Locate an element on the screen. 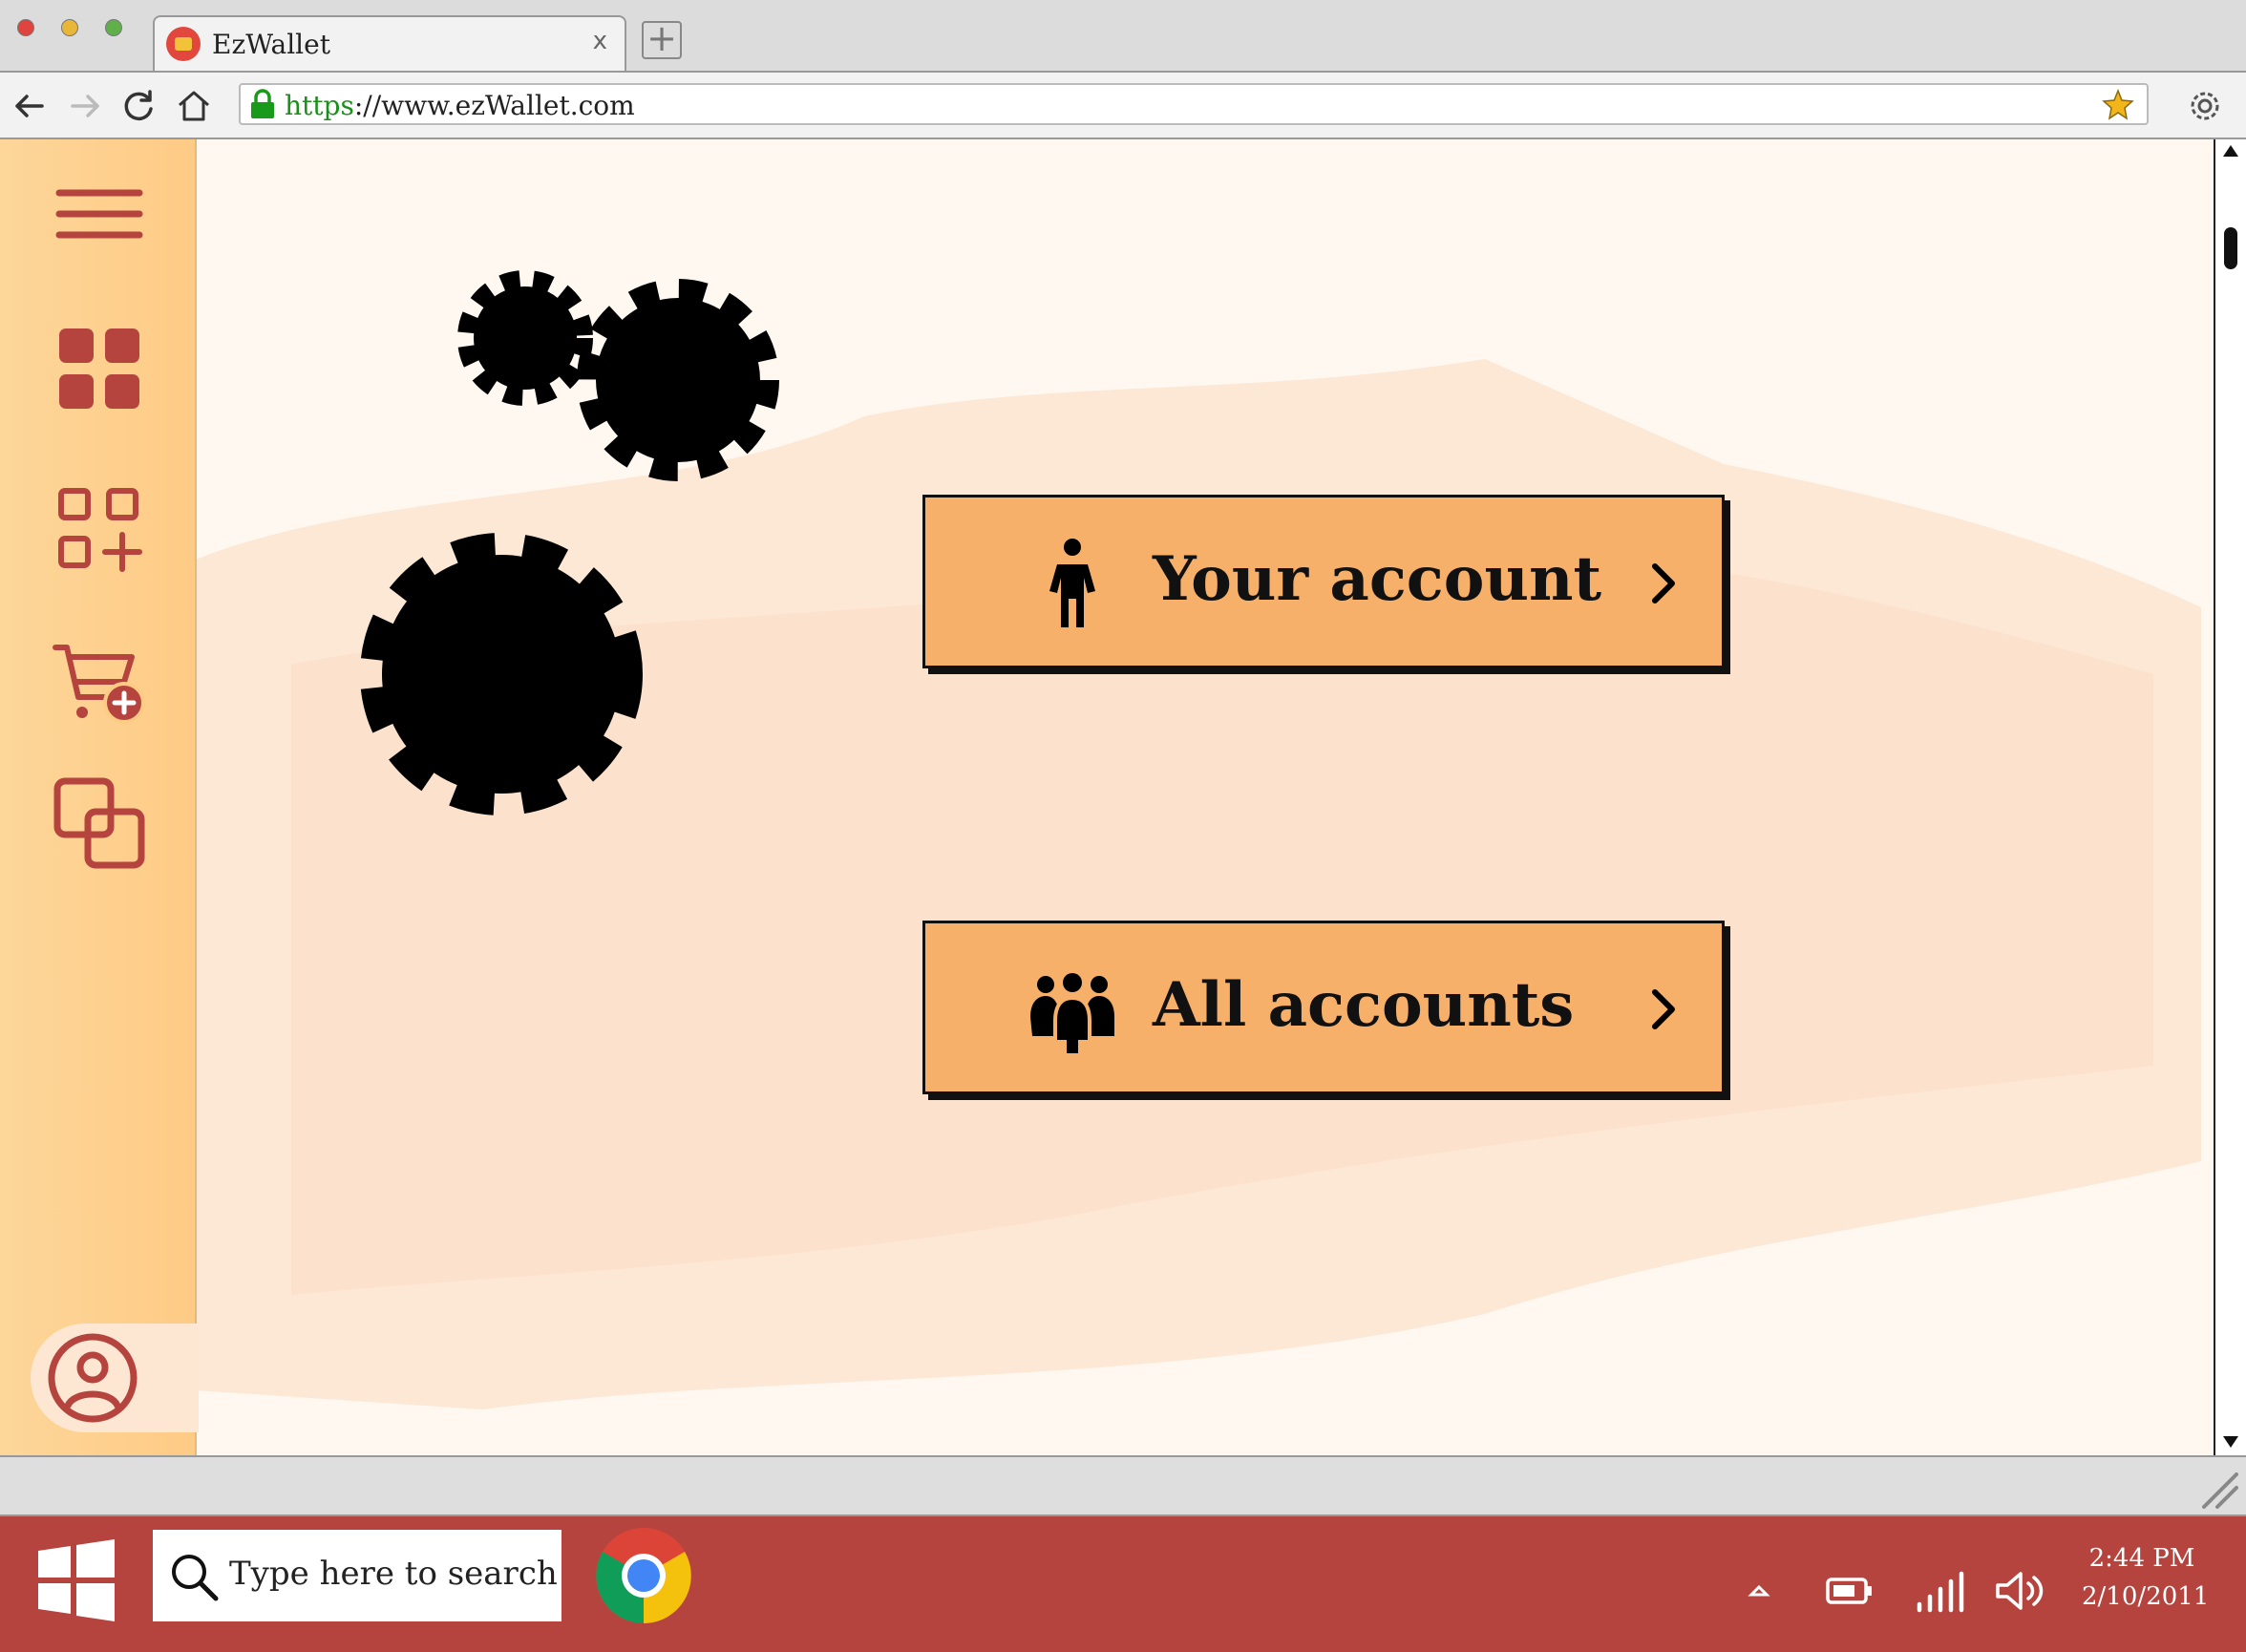  browser-nav-bar: https://www.ezWallet.com is located at coordinates (1123, 105).